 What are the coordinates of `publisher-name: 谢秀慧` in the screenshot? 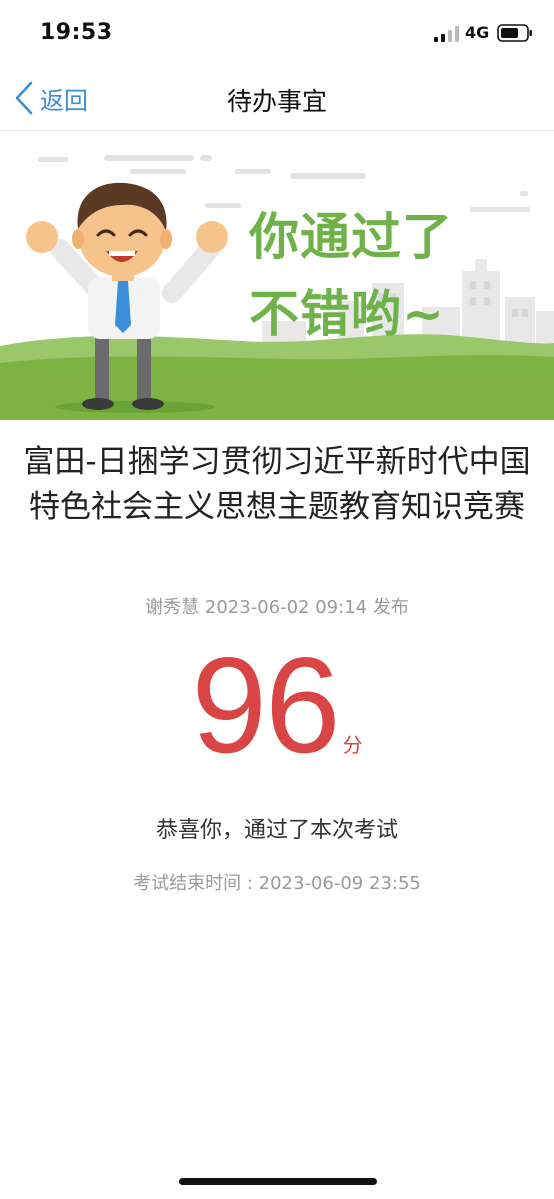 It's located at (172, 607).